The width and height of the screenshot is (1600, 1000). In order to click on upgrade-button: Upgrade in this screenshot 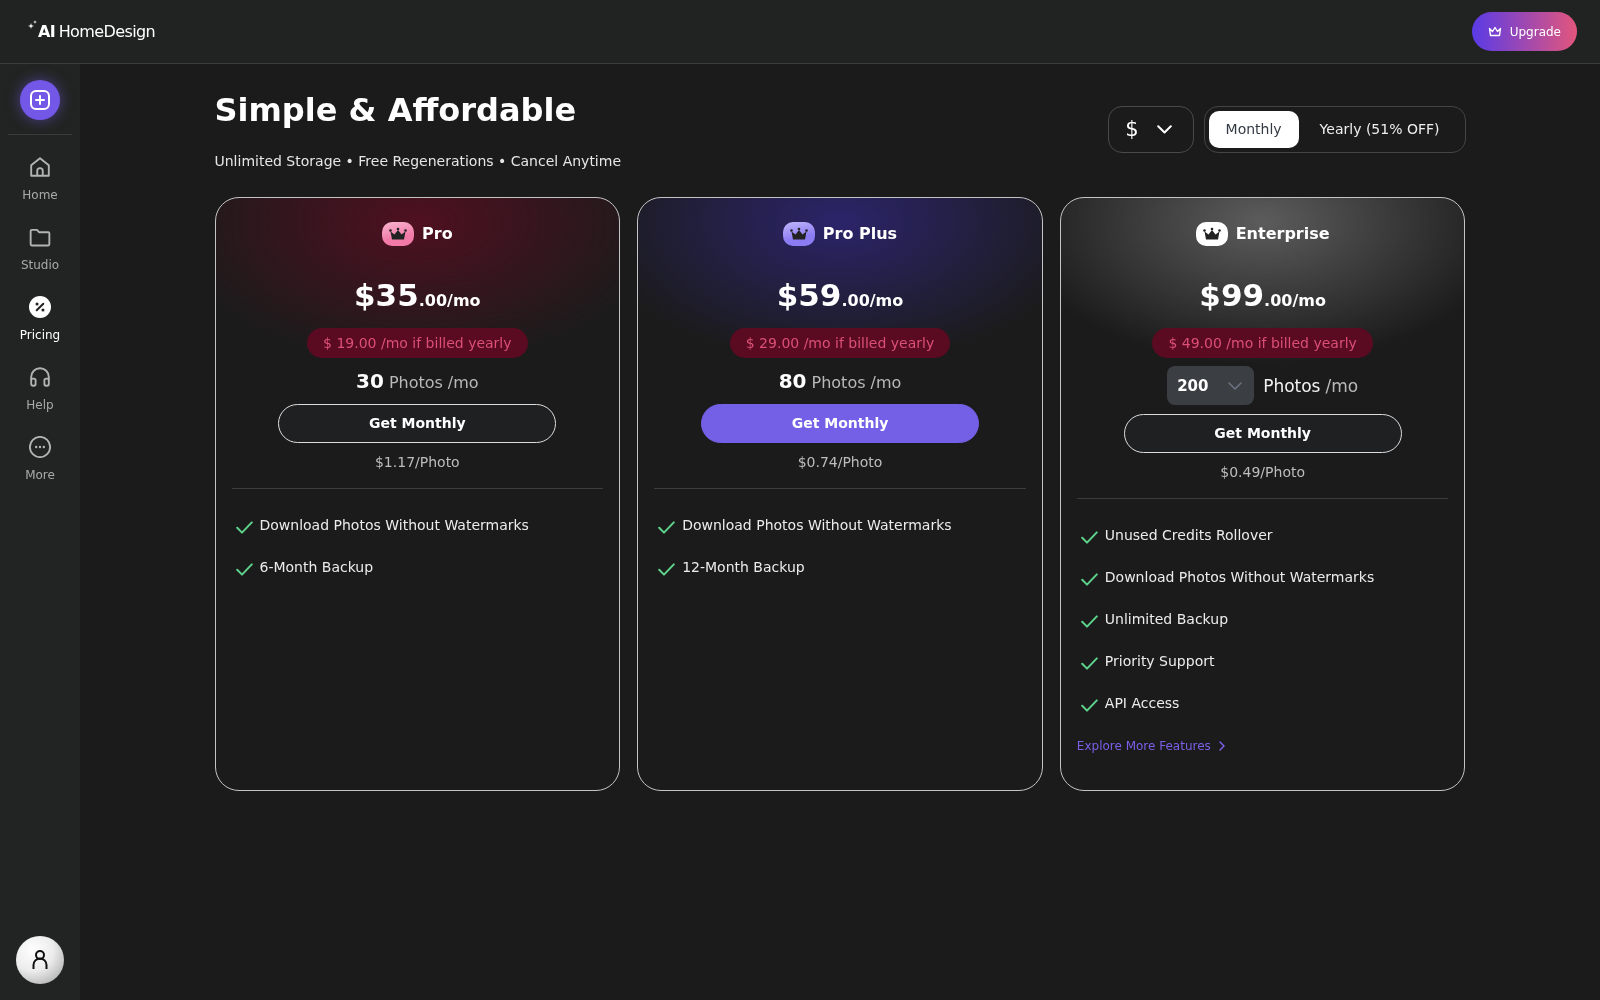, I will do `click(1524, 31)`.